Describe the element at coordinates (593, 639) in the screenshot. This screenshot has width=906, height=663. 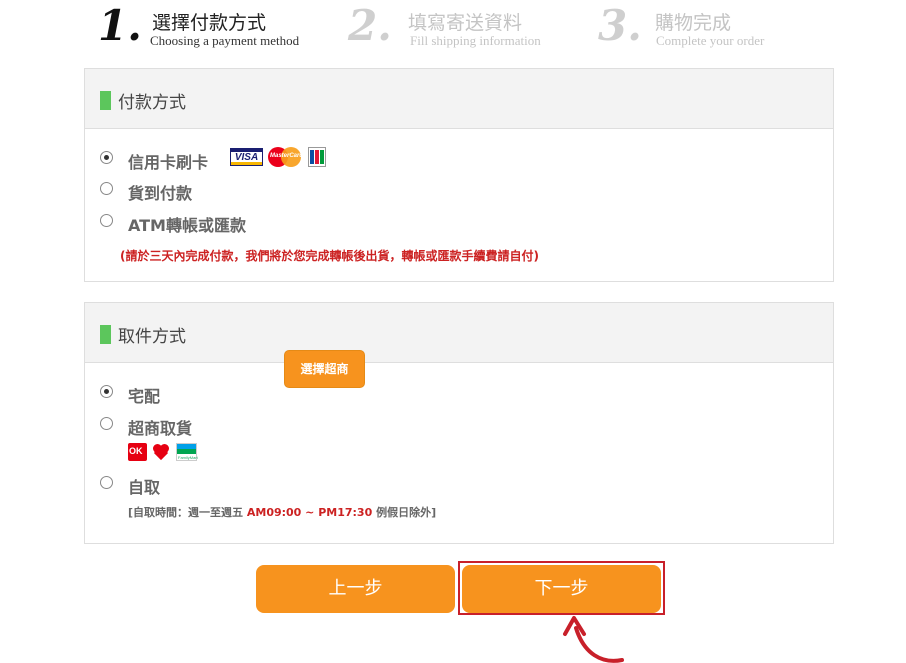
I see `curved-arrow-icon` at that location.